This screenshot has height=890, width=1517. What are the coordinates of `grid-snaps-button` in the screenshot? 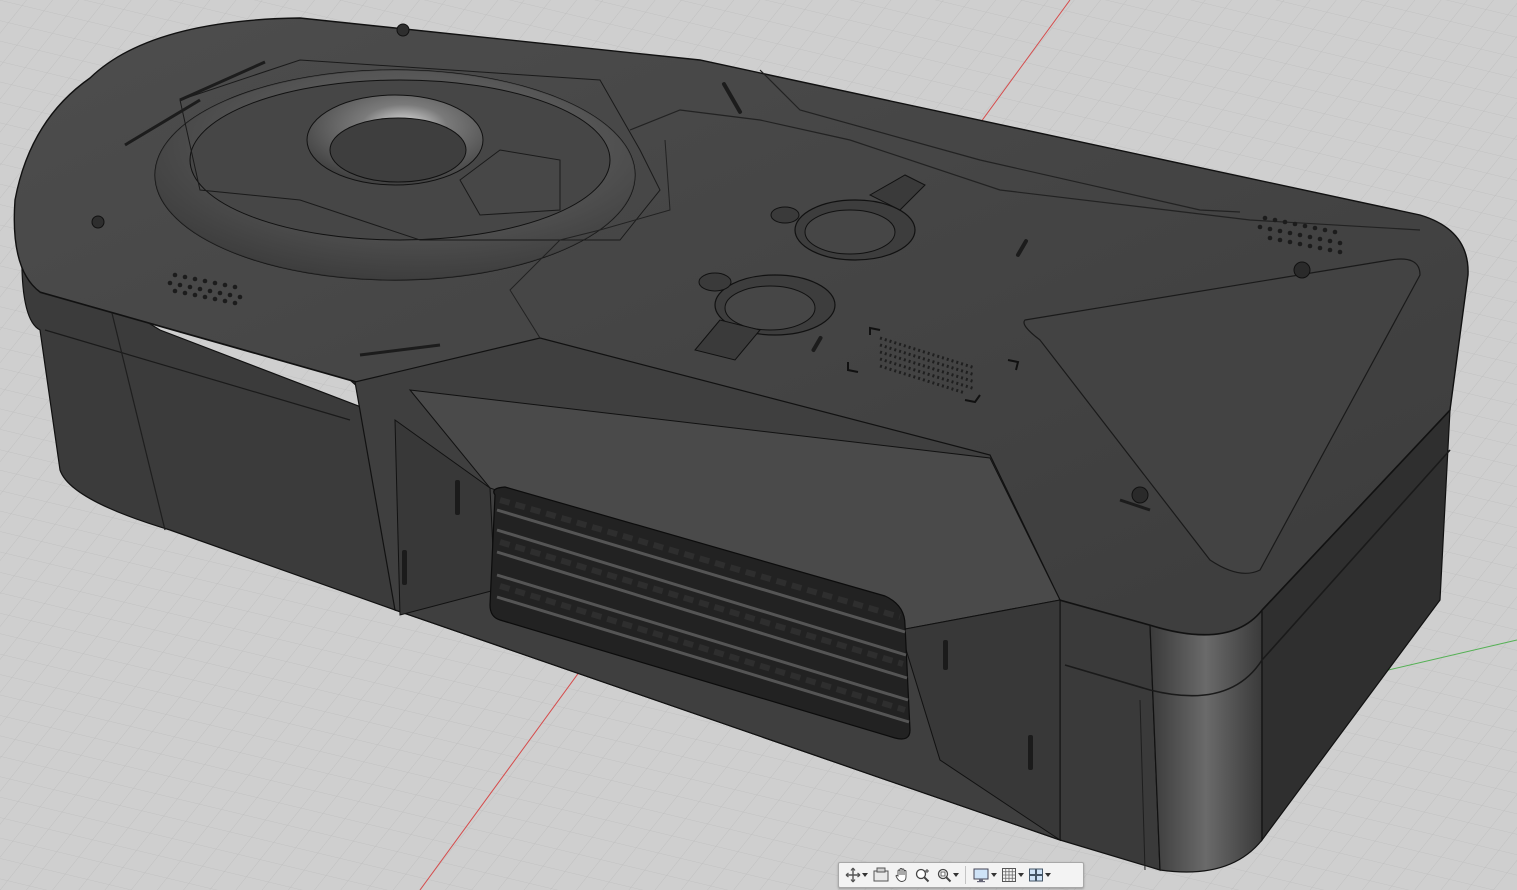 It's located at (1012, 875).